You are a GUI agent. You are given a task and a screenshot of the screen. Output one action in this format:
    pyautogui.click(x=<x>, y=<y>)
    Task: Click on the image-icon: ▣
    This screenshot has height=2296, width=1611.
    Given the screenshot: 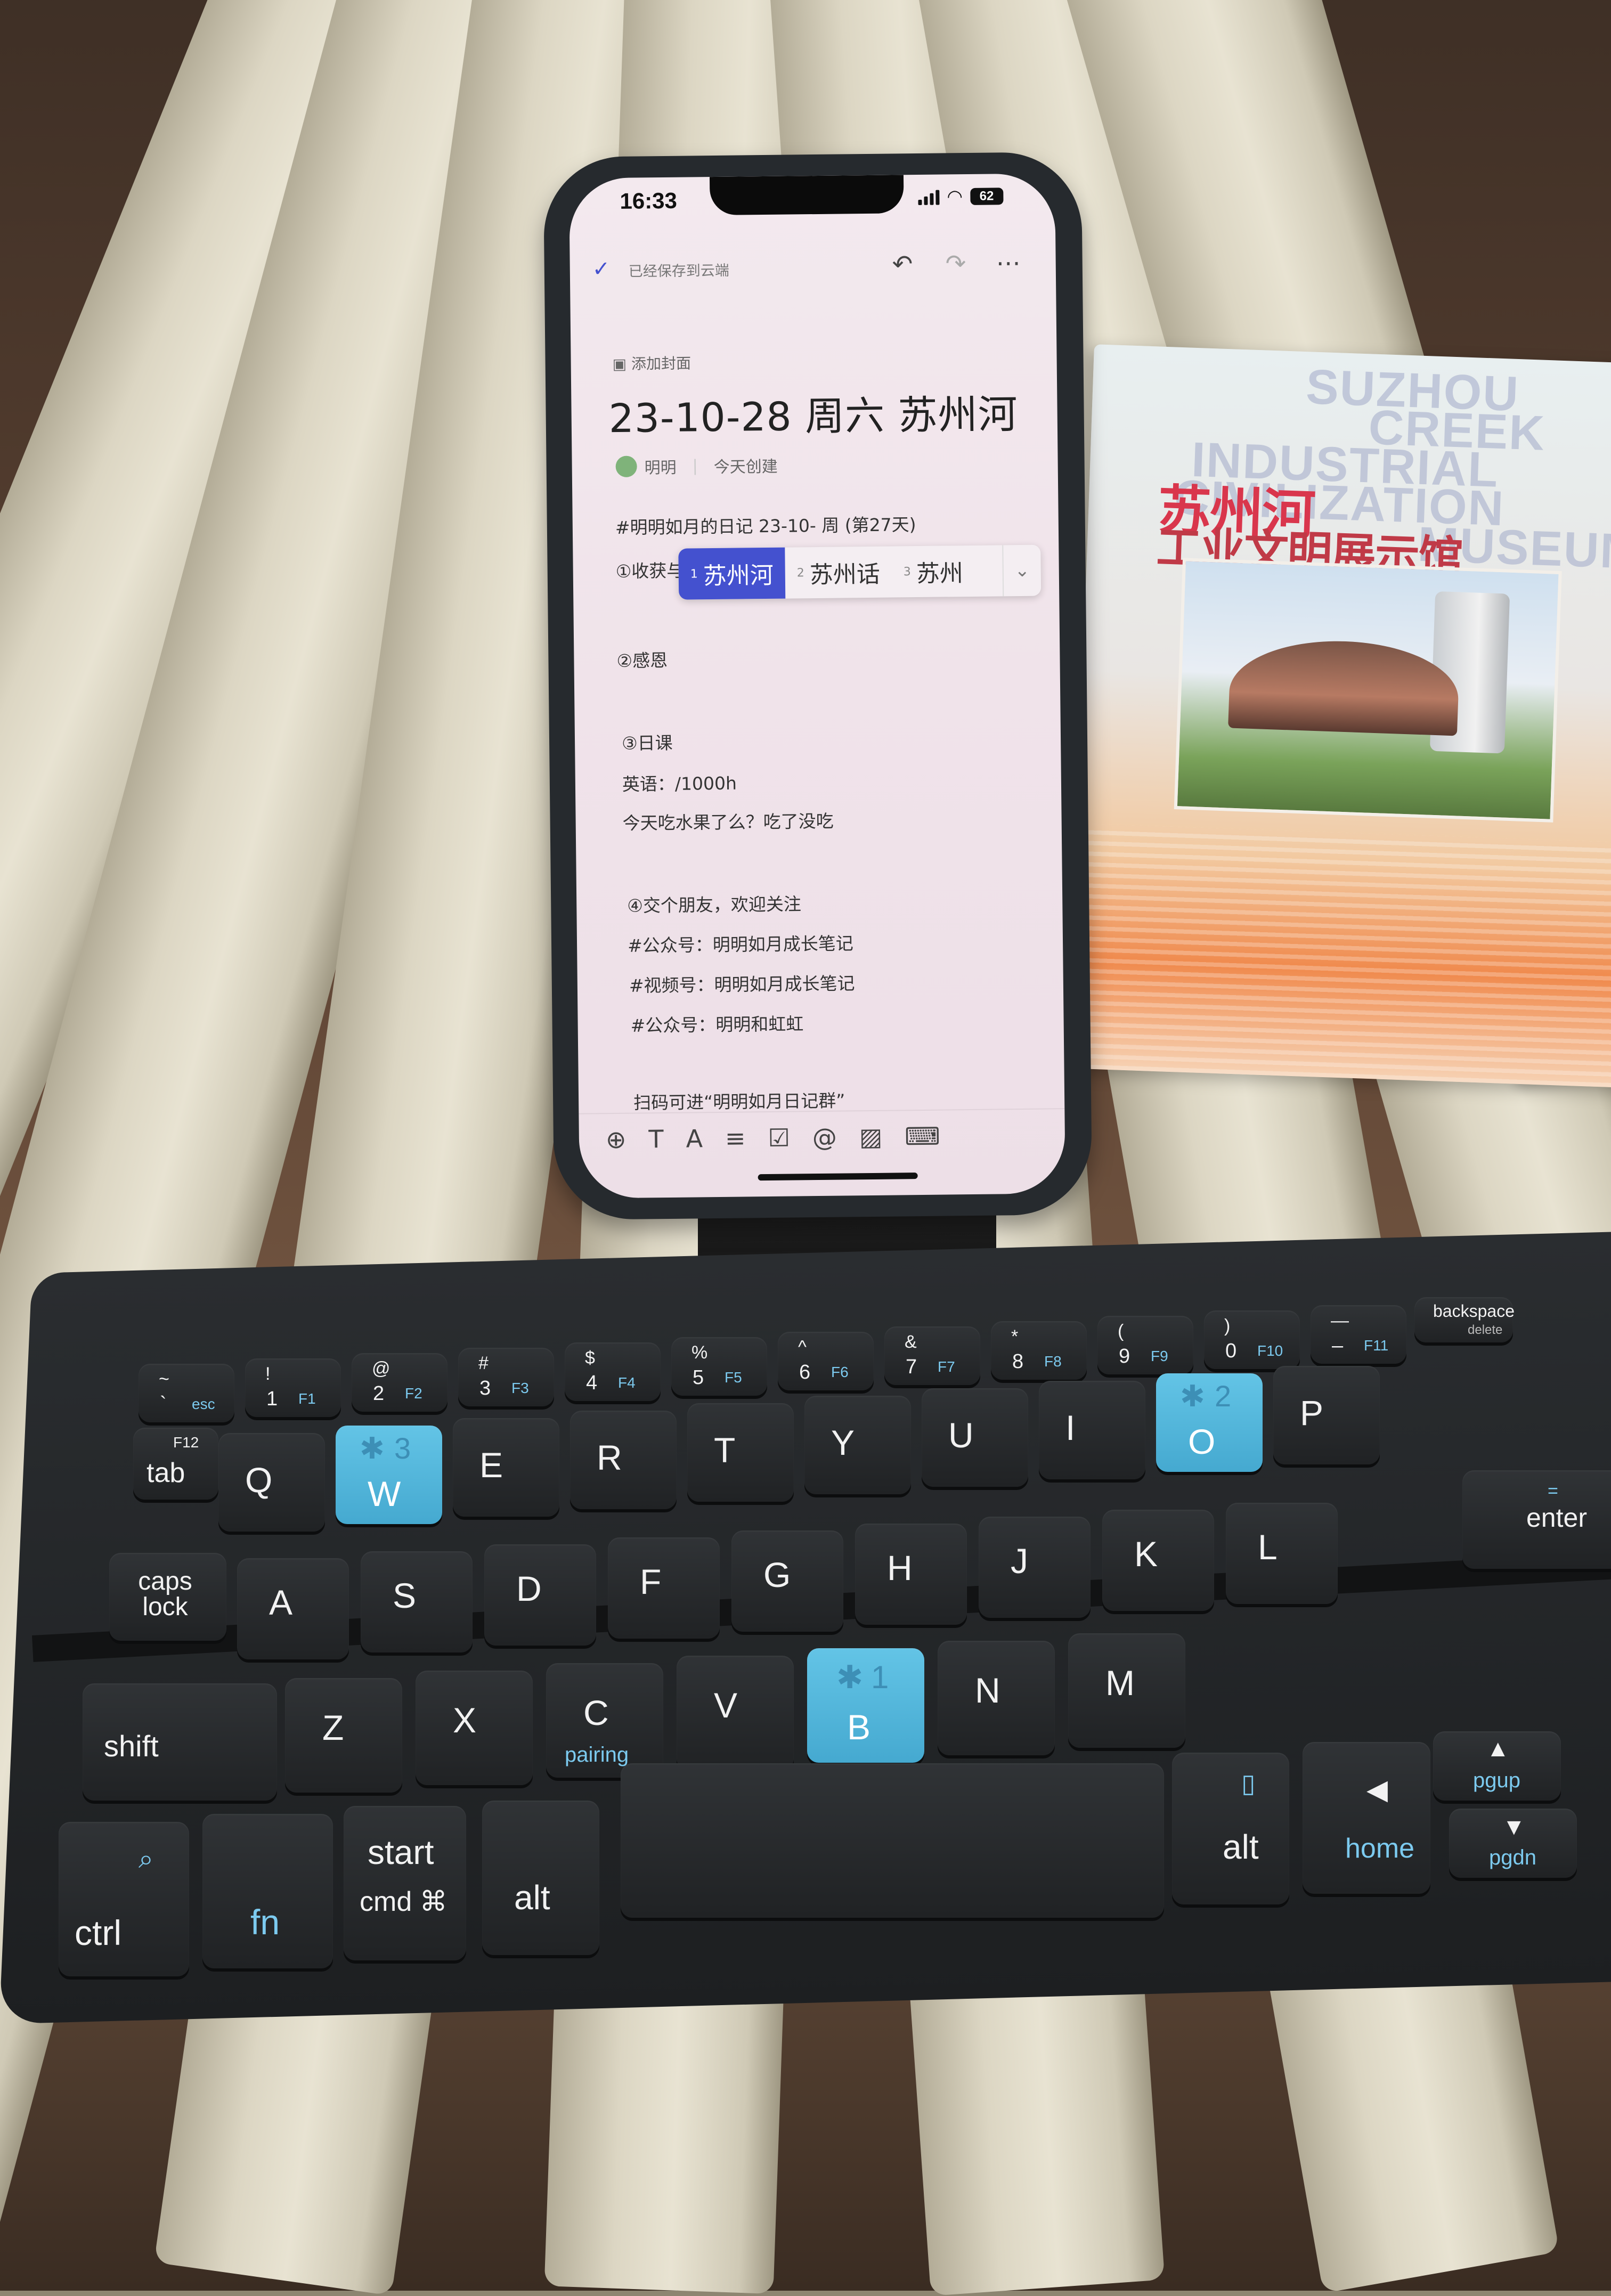 What is the action you would take?
    pyautogui.click(x=619, y=364)
    